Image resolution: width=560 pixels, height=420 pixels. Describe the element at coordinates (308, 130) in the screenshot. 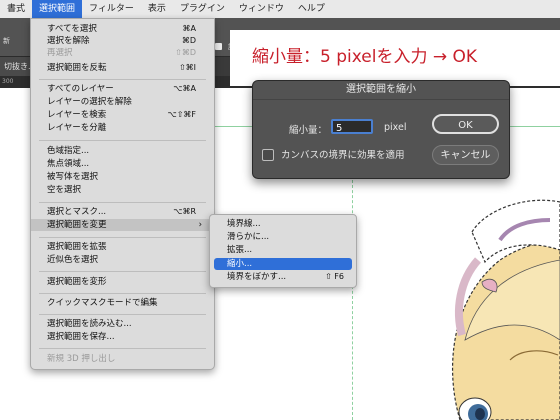

I see `contract-amount-label: 縮小量：` at that location.